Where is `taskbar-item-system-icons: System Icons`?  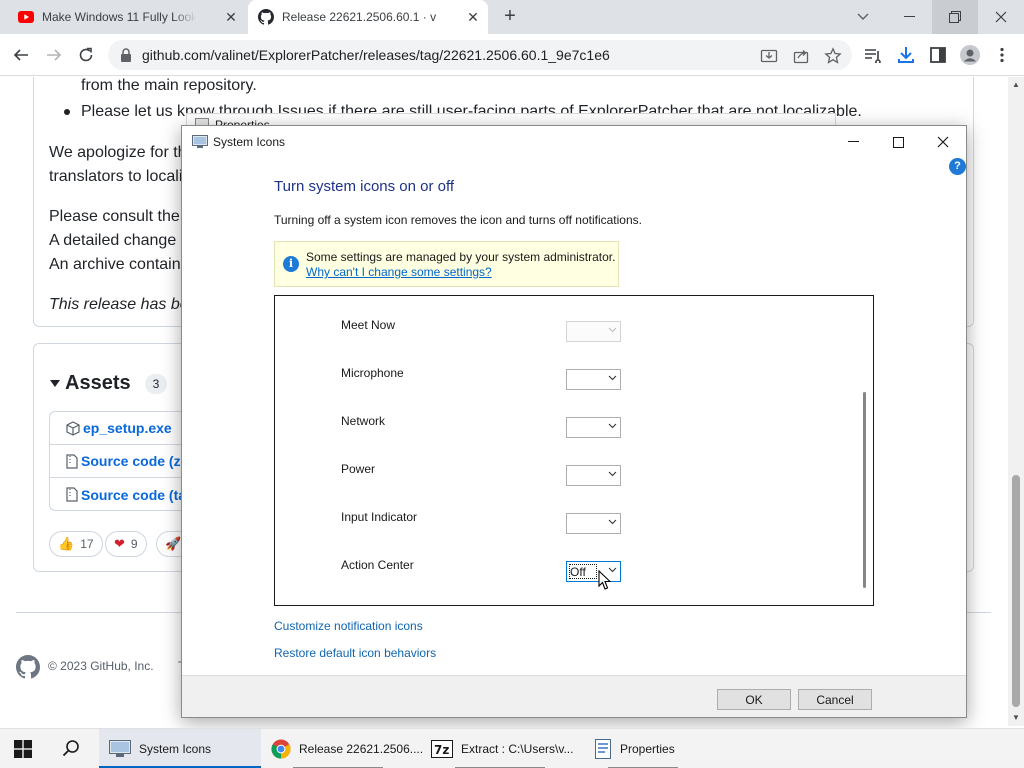
taskbar-item-system-icons: System Icons is located at coordinates (180, 748).